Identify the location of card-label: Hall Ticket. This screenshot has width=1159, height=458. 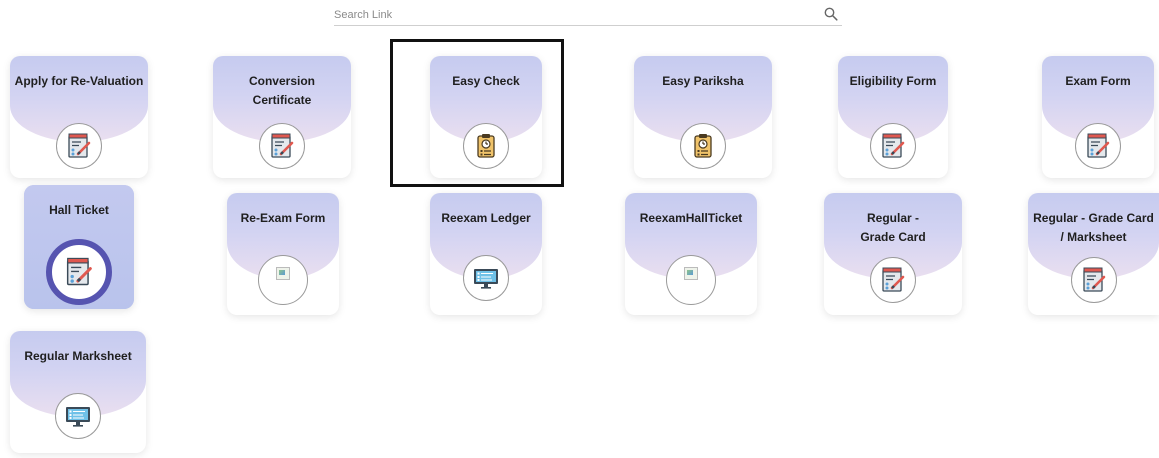
(79, 210).